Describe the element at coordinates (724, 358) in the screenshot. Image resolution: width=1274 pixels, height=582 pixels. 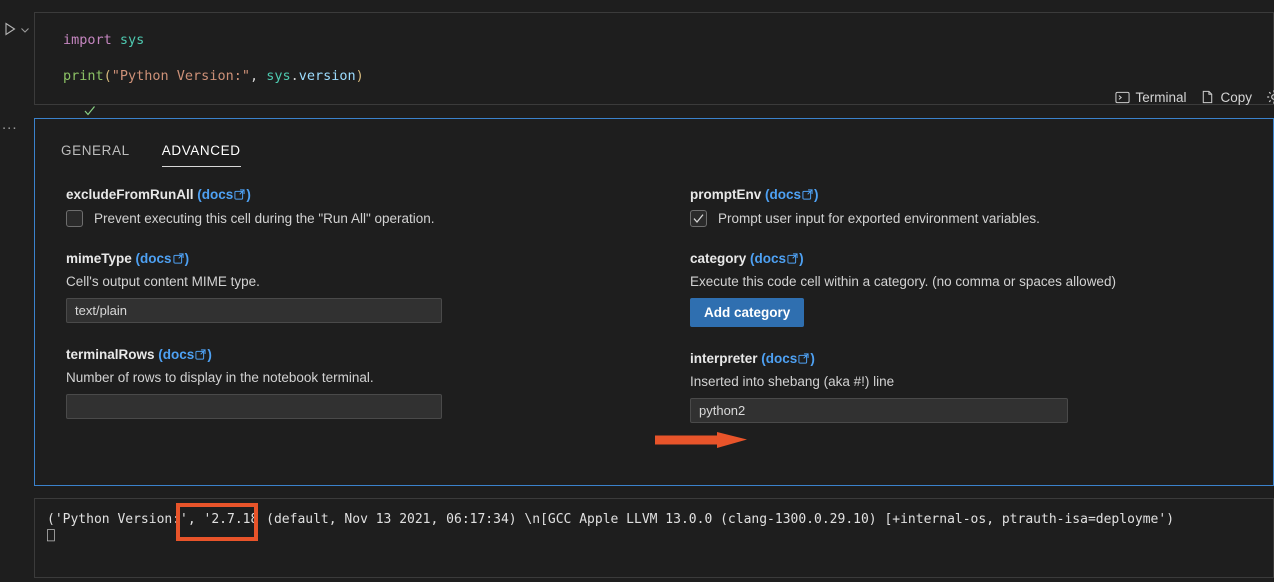
I see `field-name: interpreter` at that location.